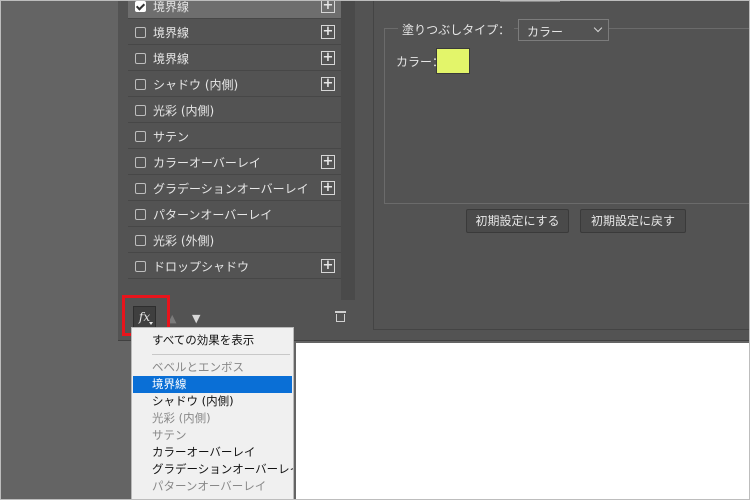 Image resolution: width=750 pixels, height=500 pixels. What do you see at coordinates (234, 240) in the screenshot?
I see `style-row: 光彩 (外側)` at bounding box center [234, 240].